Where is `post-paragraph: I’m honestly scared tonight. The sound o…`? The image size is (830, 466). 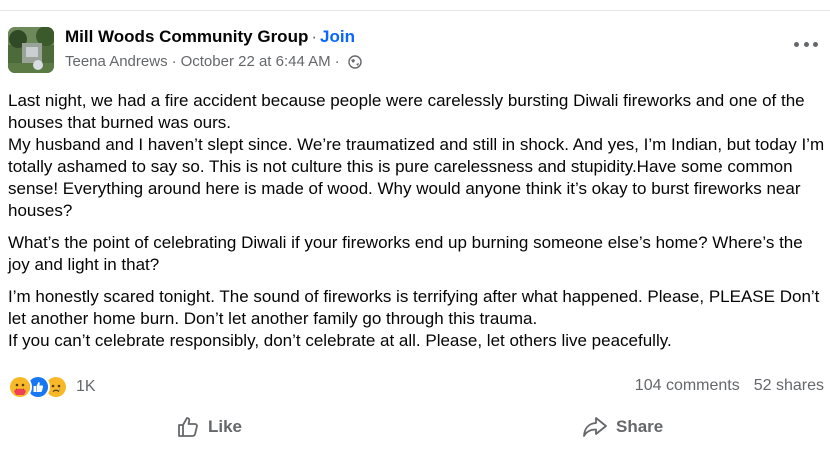 post-paragraph: I’m honestly scared tonight. The sound o… is located at coordinates (418, 319).